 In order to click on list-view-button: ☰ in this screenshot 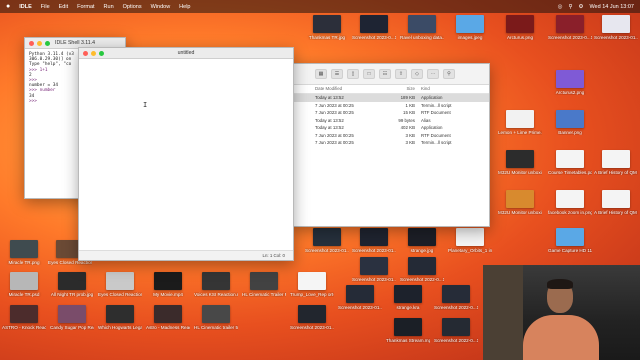, I will do `click(337, 74)`.